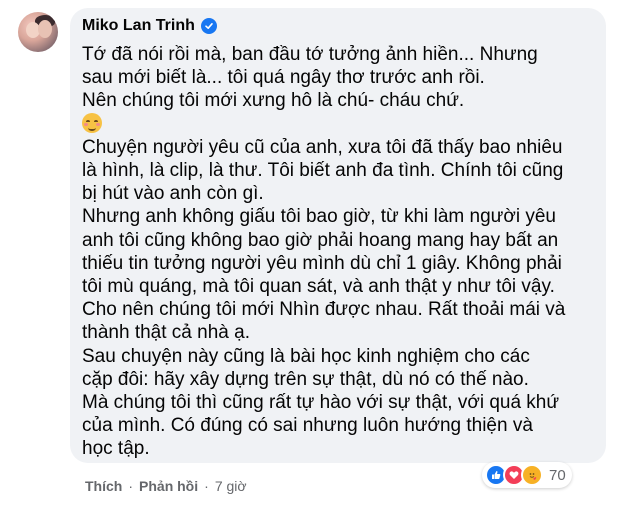 This screenshot has height=506, width=620. I want to click on comment-line: bị hút vào anh còn gì., so click(173, 194).